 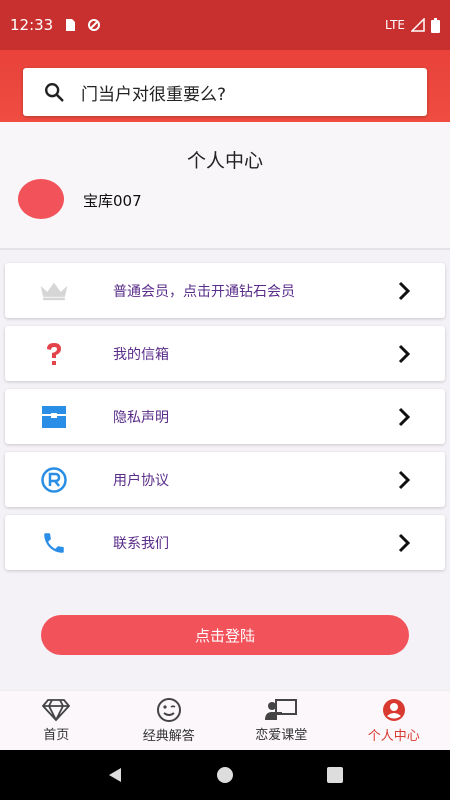 What do you see at coordinates (54, 543) in the screenshot?
I see `phone-icon` at bounding box center [54, 543].